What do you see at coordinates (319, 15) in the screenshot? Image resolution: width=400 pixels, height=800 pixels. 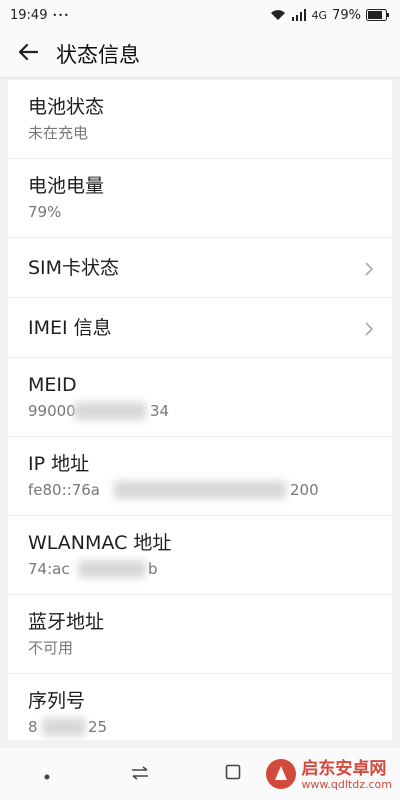 I see `network-type: 4G` at bounding box center [319, 15].